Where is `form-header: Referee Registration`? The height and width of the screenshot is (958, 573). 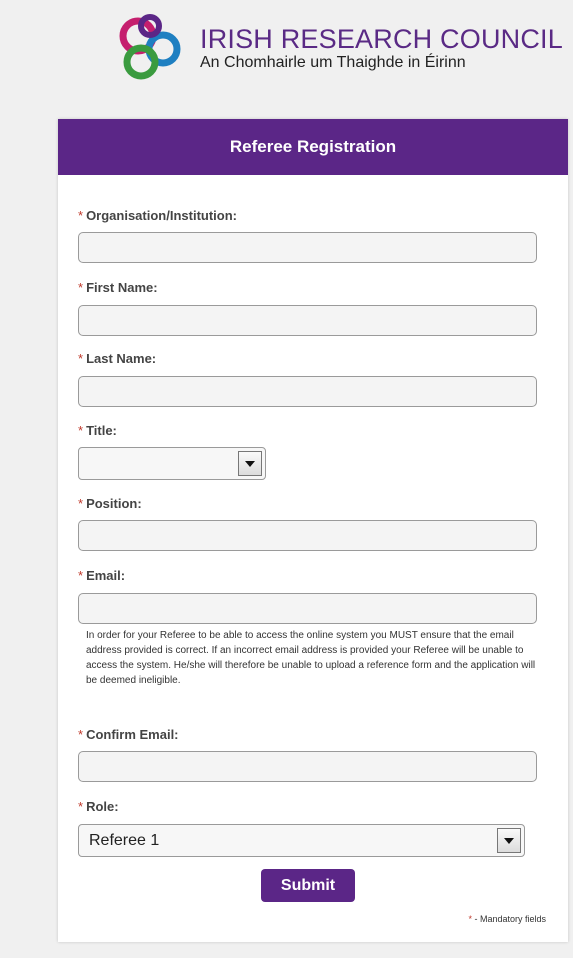
form-header: Referee Registration is located at coordinates (313, 147).